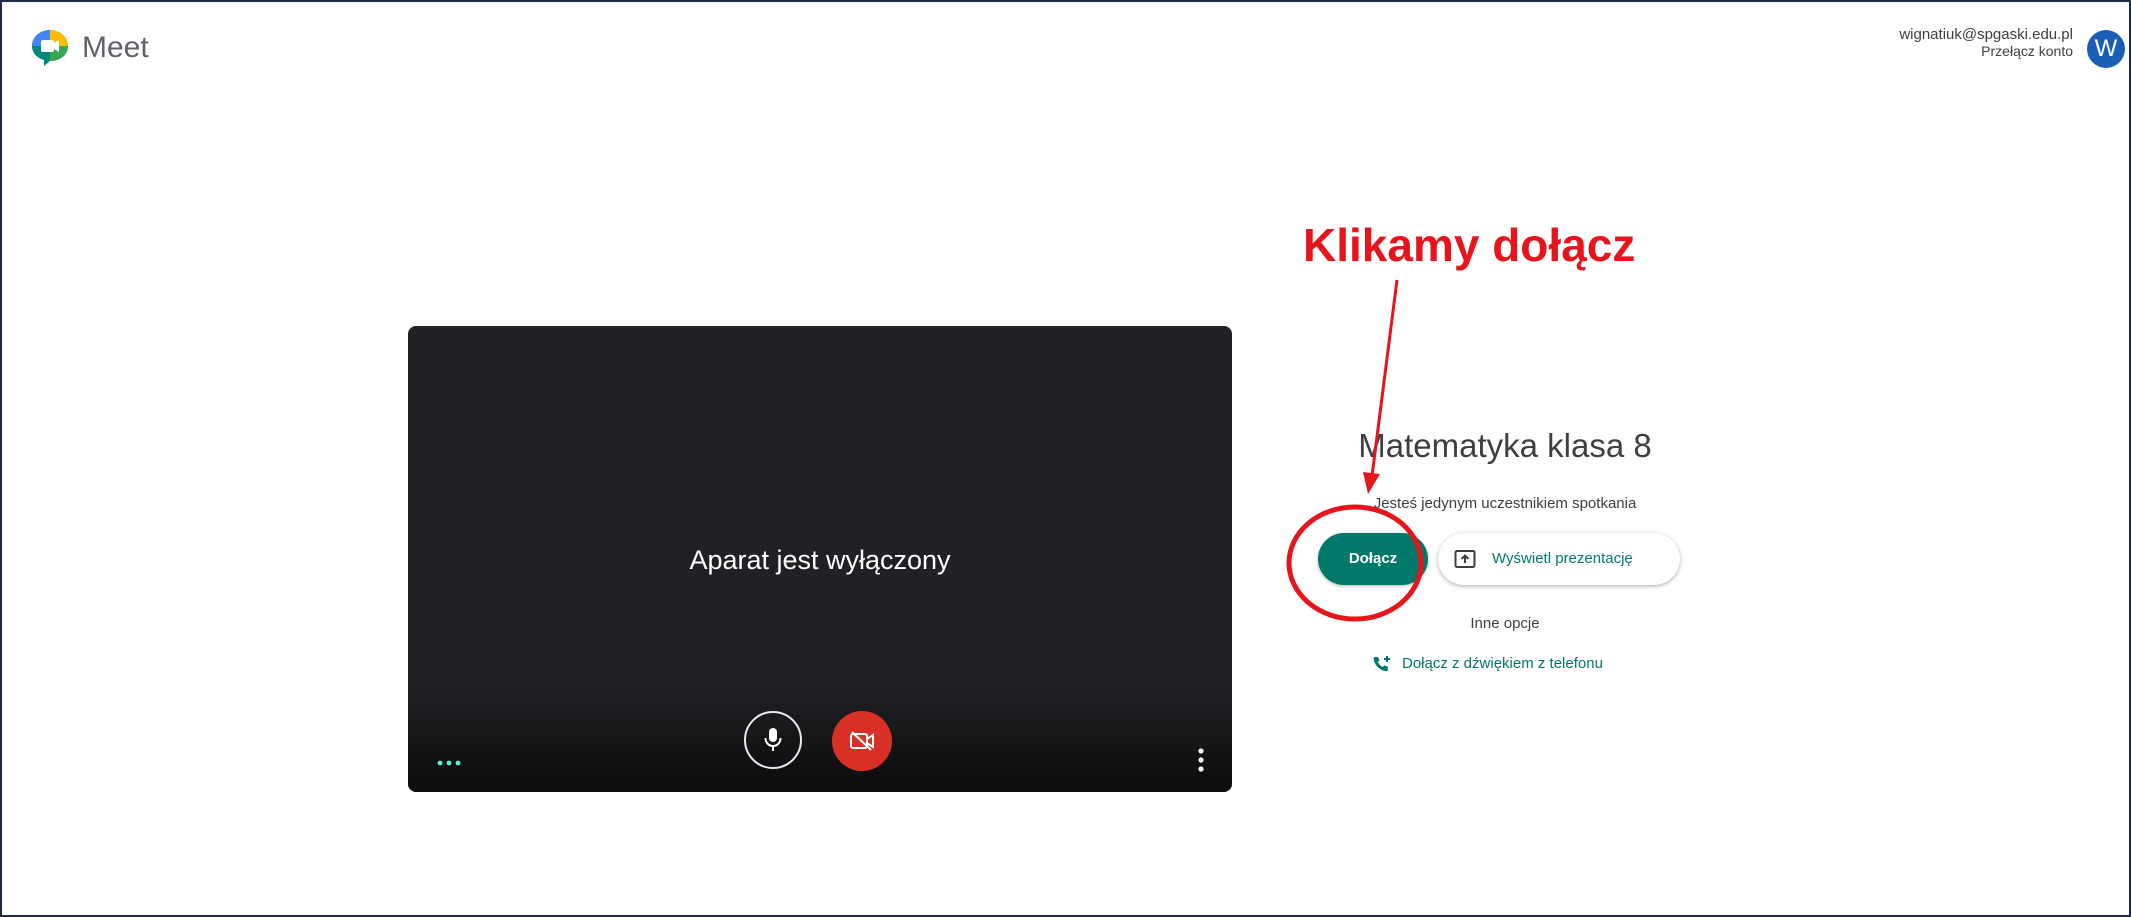  What do you see at coordinates (1373, 559) in the screenshot?
I see `join-button: Dołącz` at bounding box center [1373, 559].